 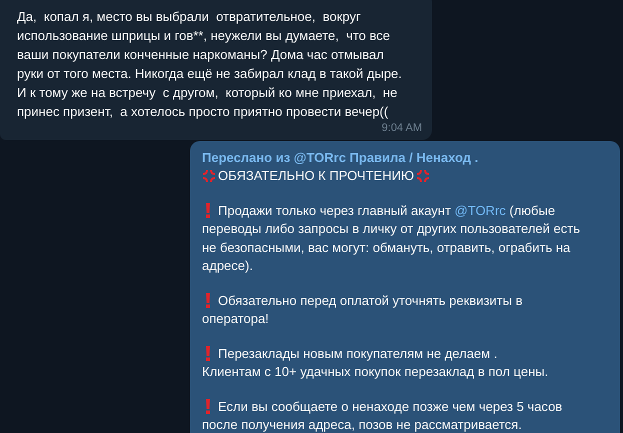 What do you see at coordinates (235, 319) in the screenshot?
I see `rule-text: оператора!` at bounding box center [235, 319].